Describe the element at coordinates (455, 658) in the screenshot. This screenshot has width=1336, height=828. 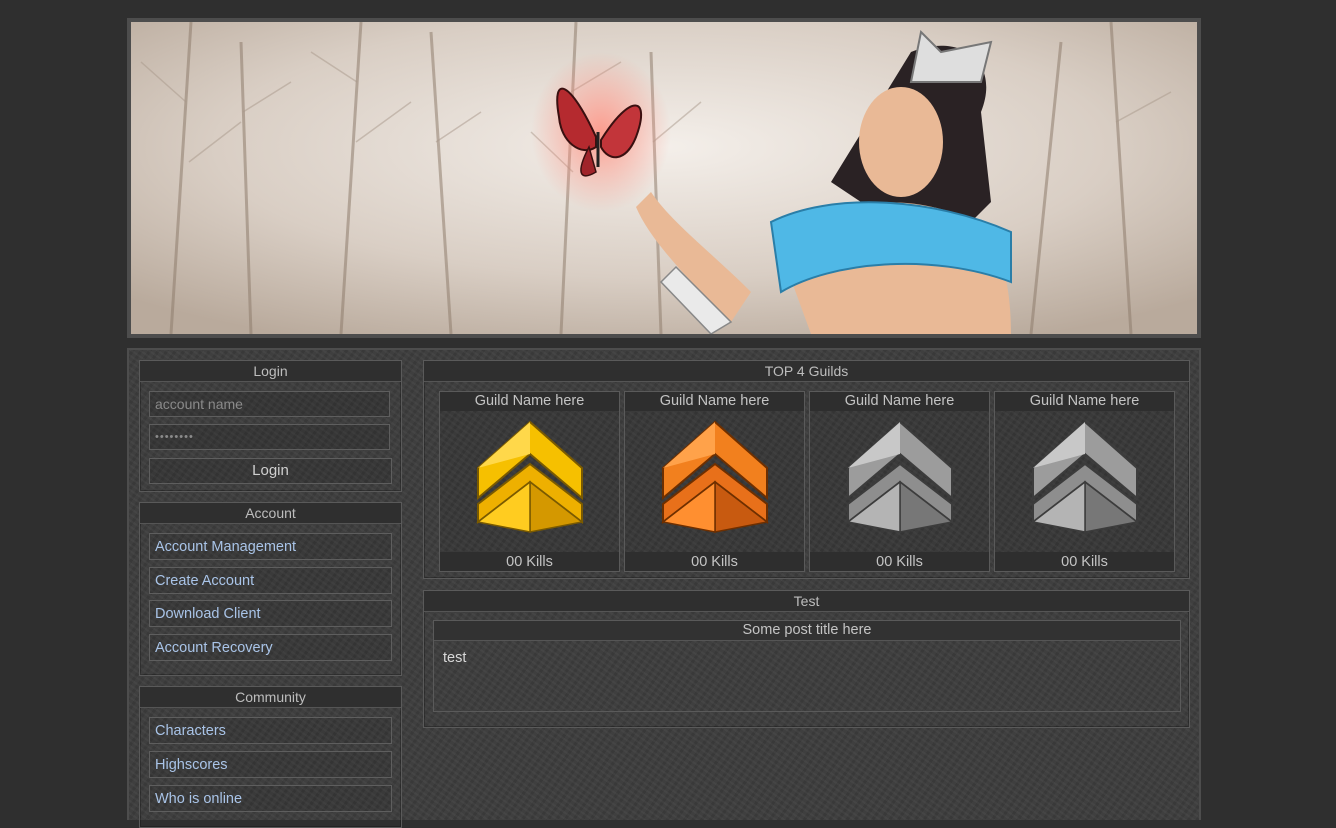
I see `post-body: test` at that location.